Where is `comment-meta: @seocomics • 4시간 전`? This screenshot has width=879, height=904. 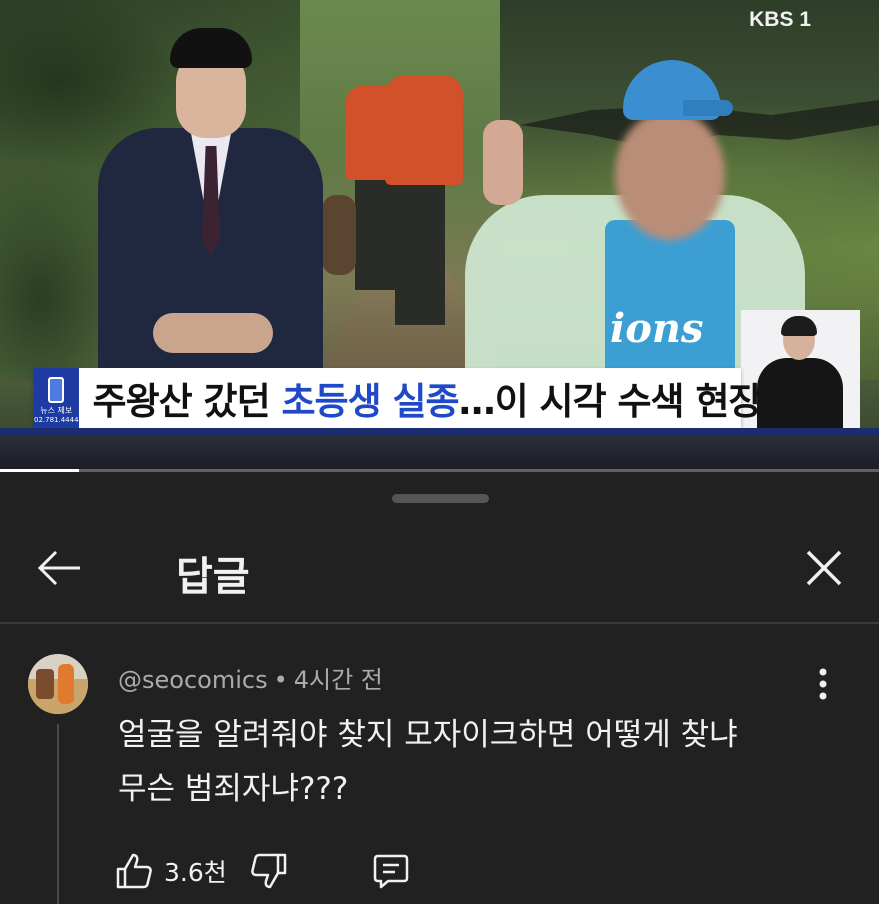 comment-meta: @seocomics • 4시간 전 is located at coordinates (250, 677).